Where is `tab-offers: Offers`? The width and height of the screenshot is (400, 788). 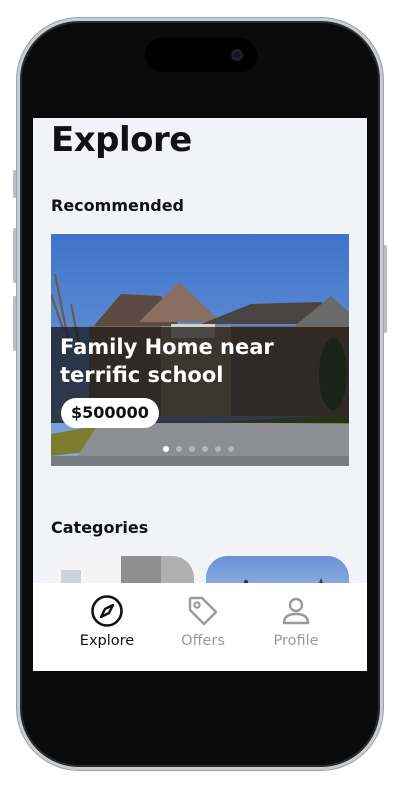 tab-offers: Offers is located at coordinates (203, 621).